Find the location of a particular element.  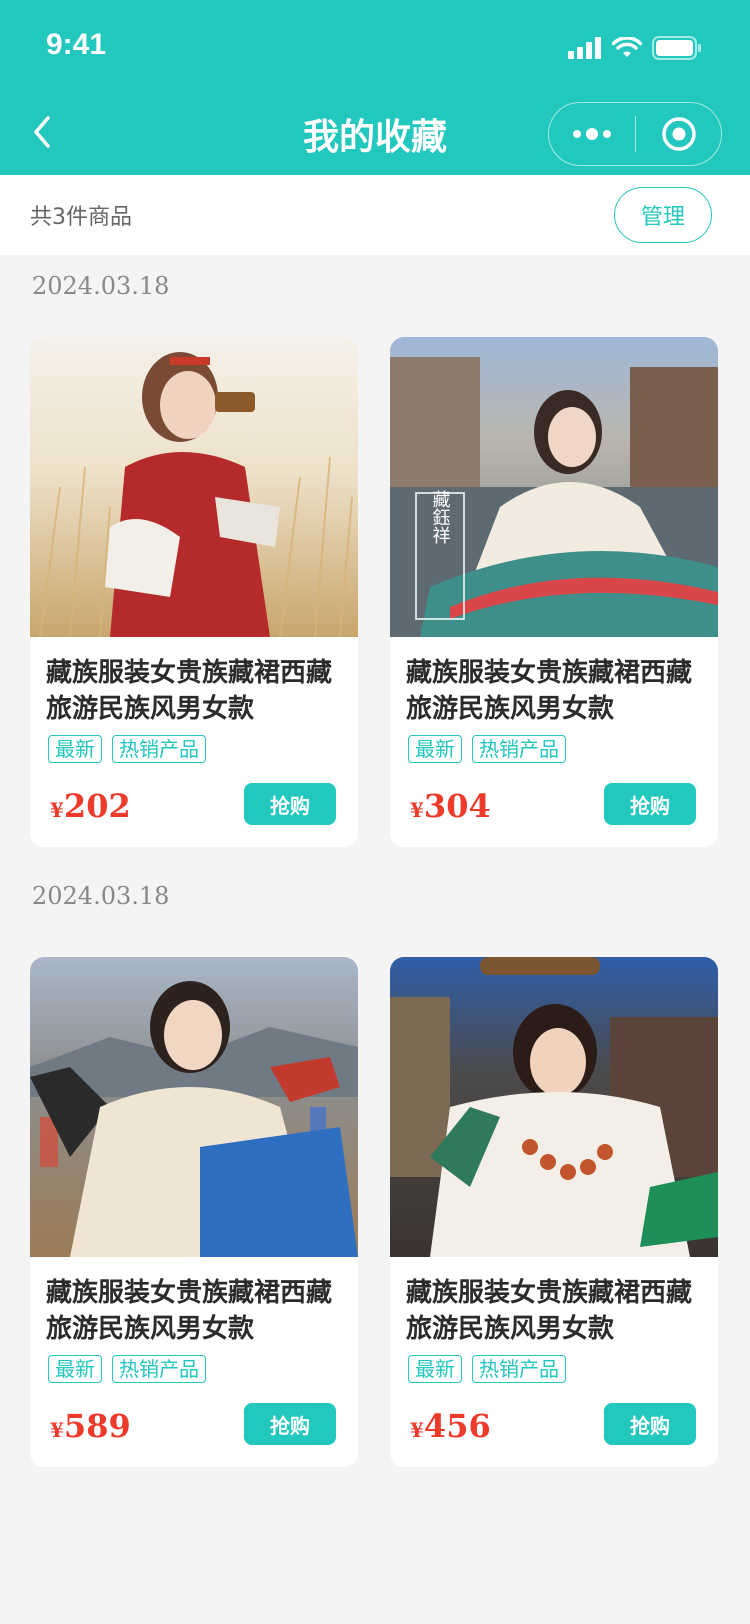

signal-icon is located at coordinates (584, 48).